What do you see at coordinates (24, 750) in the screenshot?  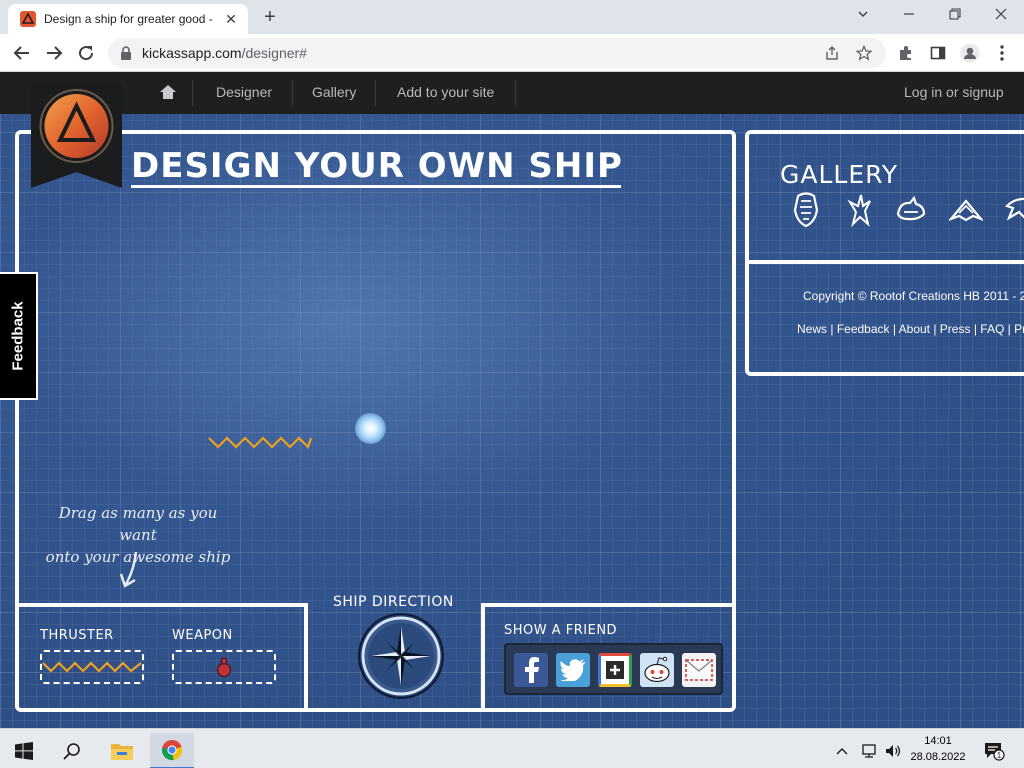 I see `windows-start-icon` at bounding box center [24, 750].